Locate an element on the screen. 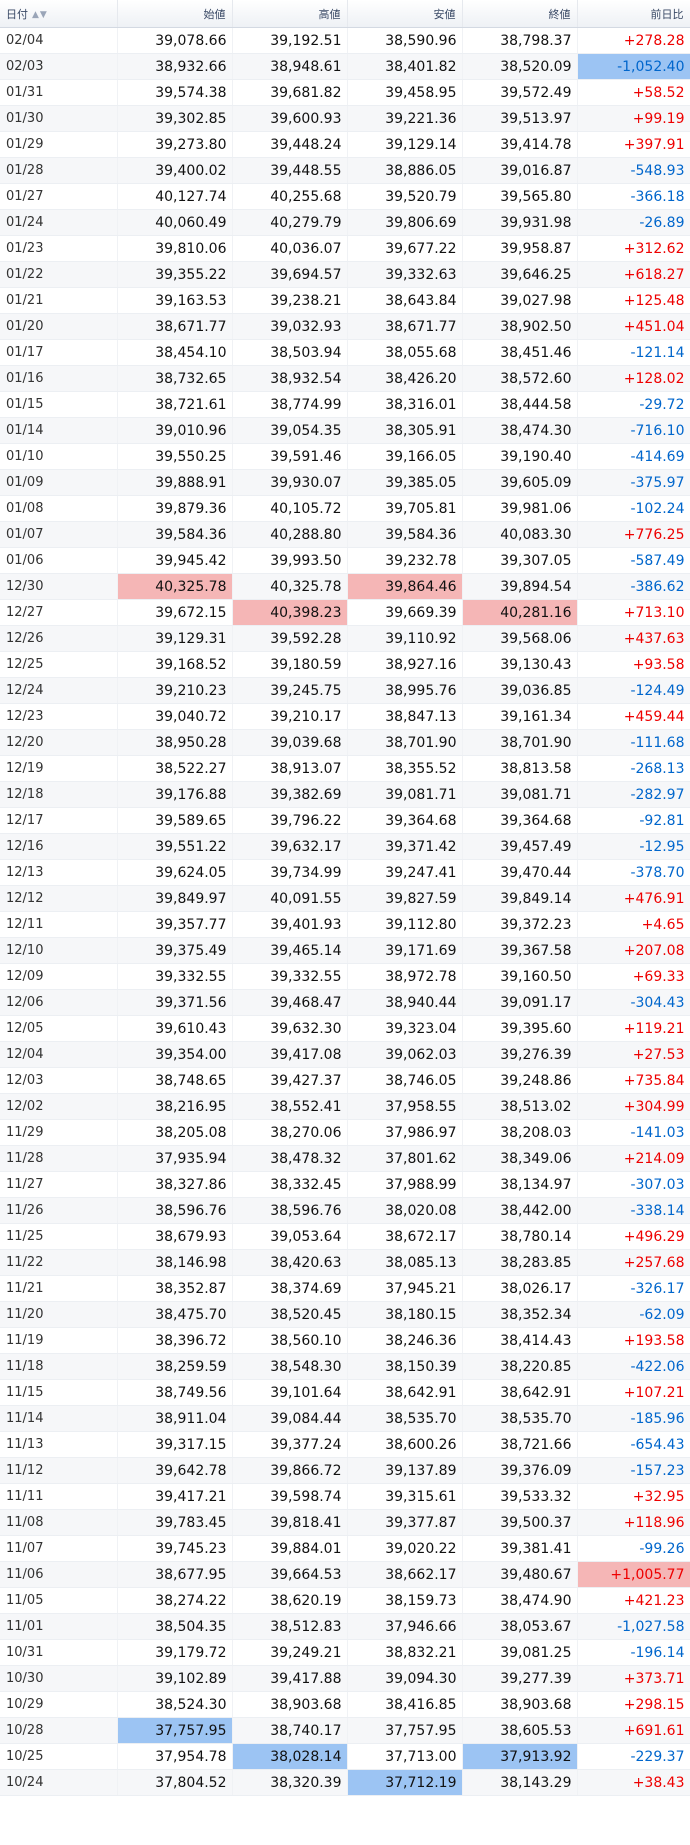 The height and width of the screenshot is (1845, 690). low-cell: 39,315.61 is located at coordinates (405, 1496).